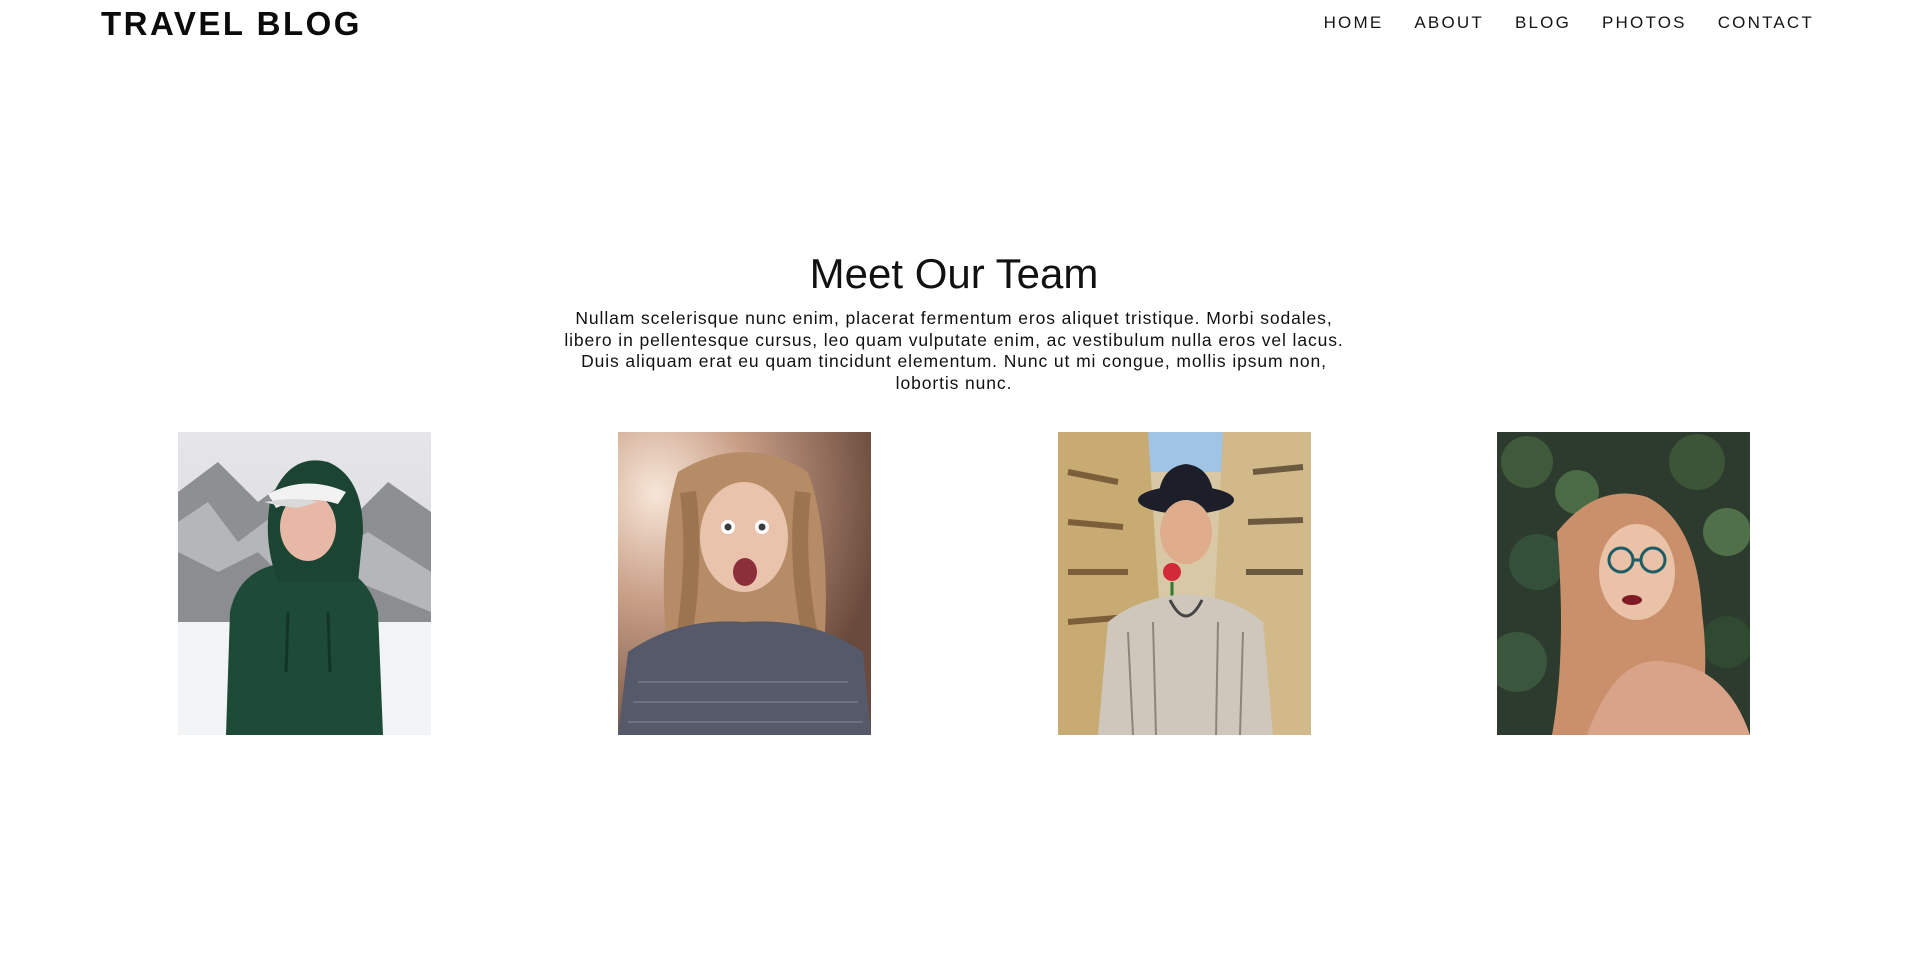 Image resolution: width=1908 pixels, height=975 pixels. I want to click on nav-photos: PHOTOS, so click(1644, 23).